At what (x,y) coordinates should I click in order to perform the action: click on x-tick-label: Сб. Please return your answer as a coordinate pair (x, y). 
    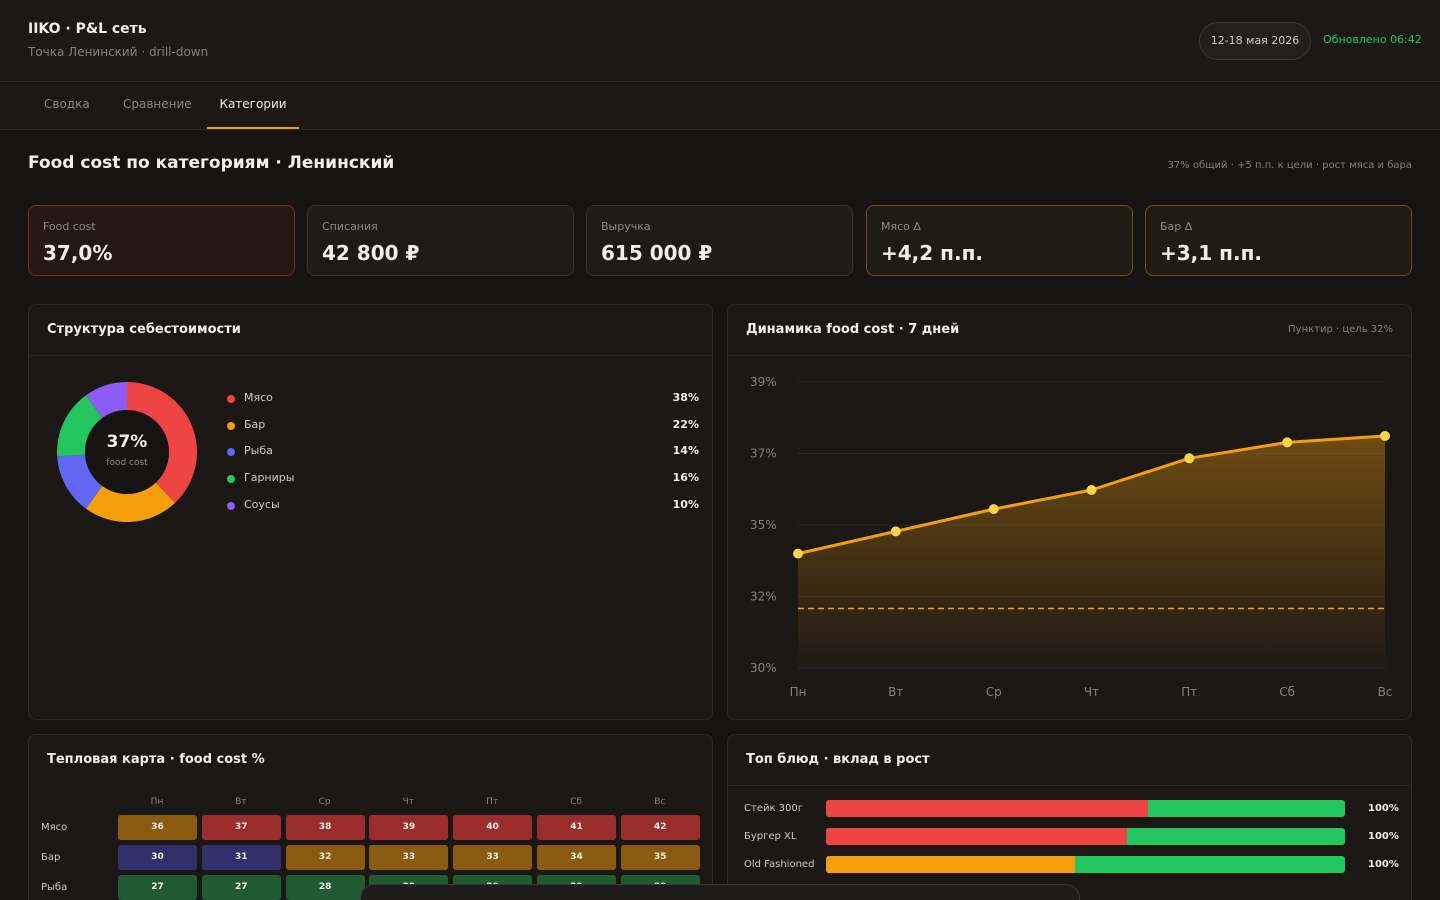
    Looking at the image, I should click on (1287, 692).